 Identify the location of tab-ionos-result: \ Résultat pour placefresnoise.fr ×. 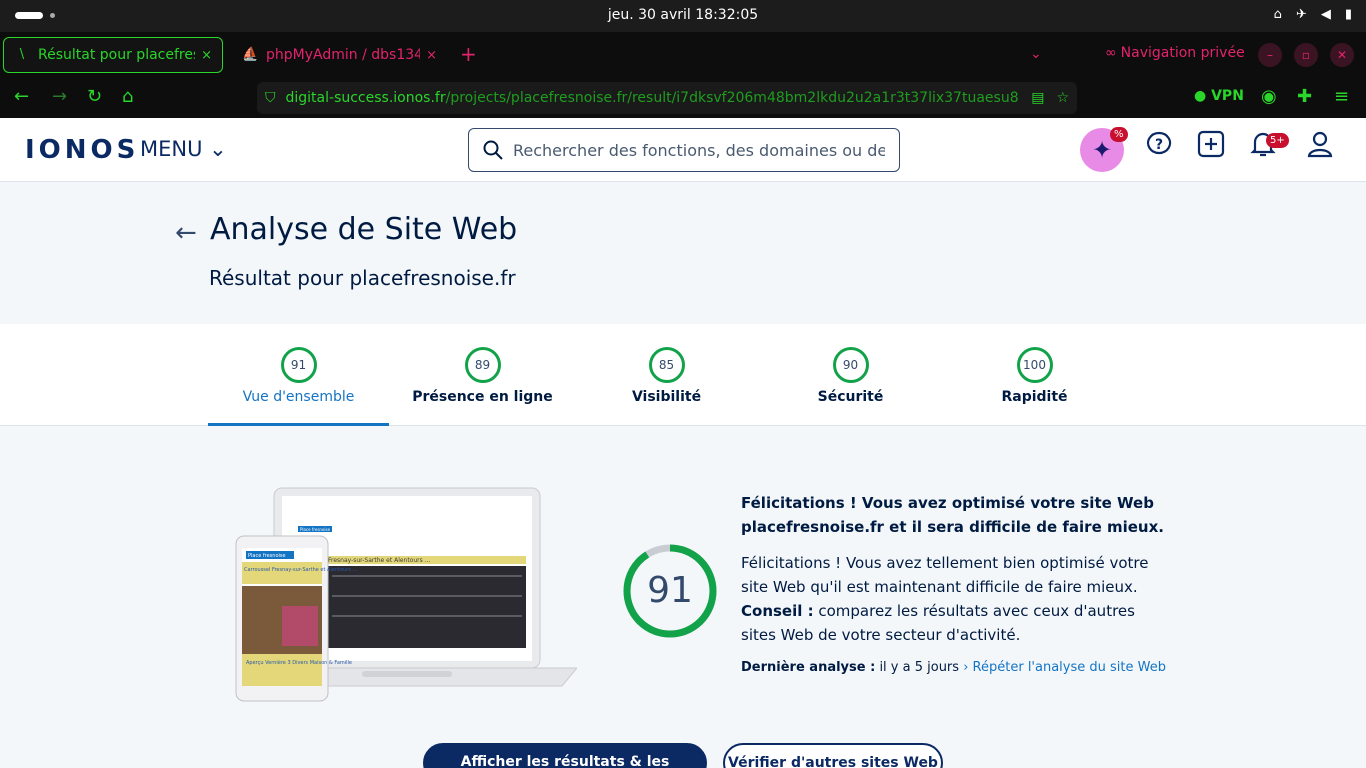
(113, 55).